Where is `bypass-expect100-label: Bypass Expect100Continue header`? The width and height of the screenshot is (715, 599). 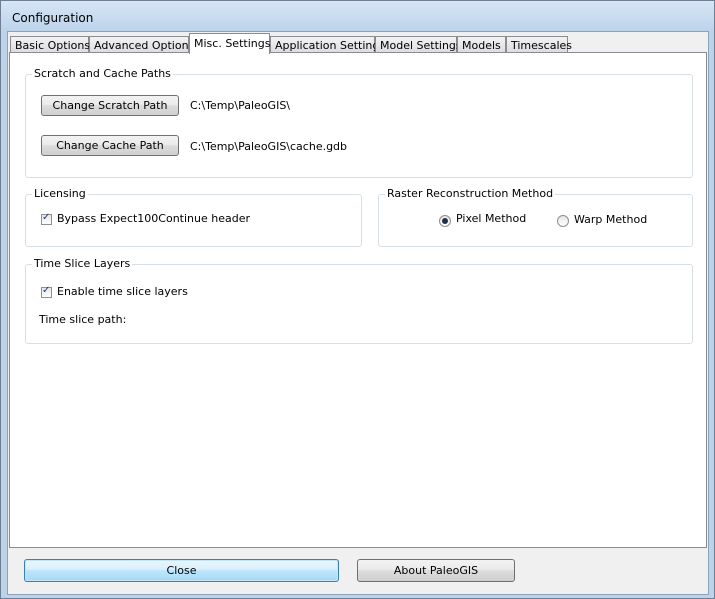 bypass-expect100-label: Bypass Expect100Continue header is located at coordinates (153, 218).